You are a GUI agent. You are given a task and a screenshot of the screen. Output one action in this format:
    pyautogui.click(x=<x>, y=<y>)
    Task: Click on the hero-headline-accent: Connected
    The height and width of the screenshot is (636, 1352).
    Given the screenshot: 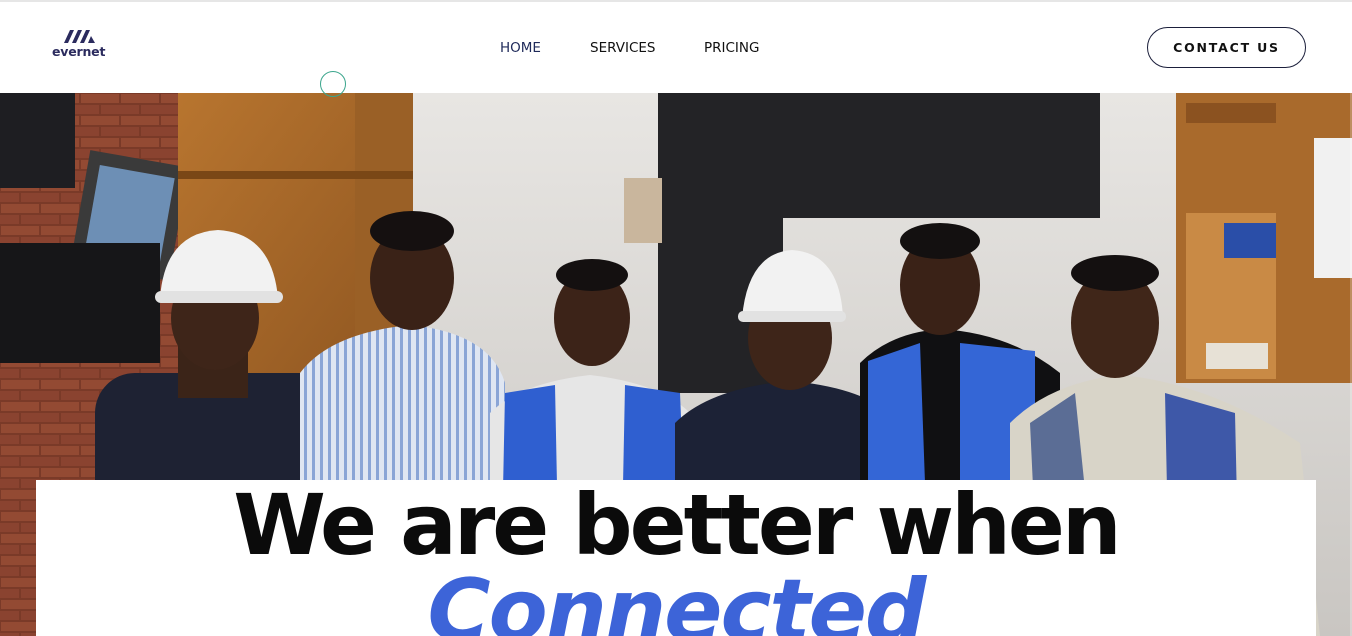 What is the action you would take?
    pyautogui.click(x=677, y=598)
    